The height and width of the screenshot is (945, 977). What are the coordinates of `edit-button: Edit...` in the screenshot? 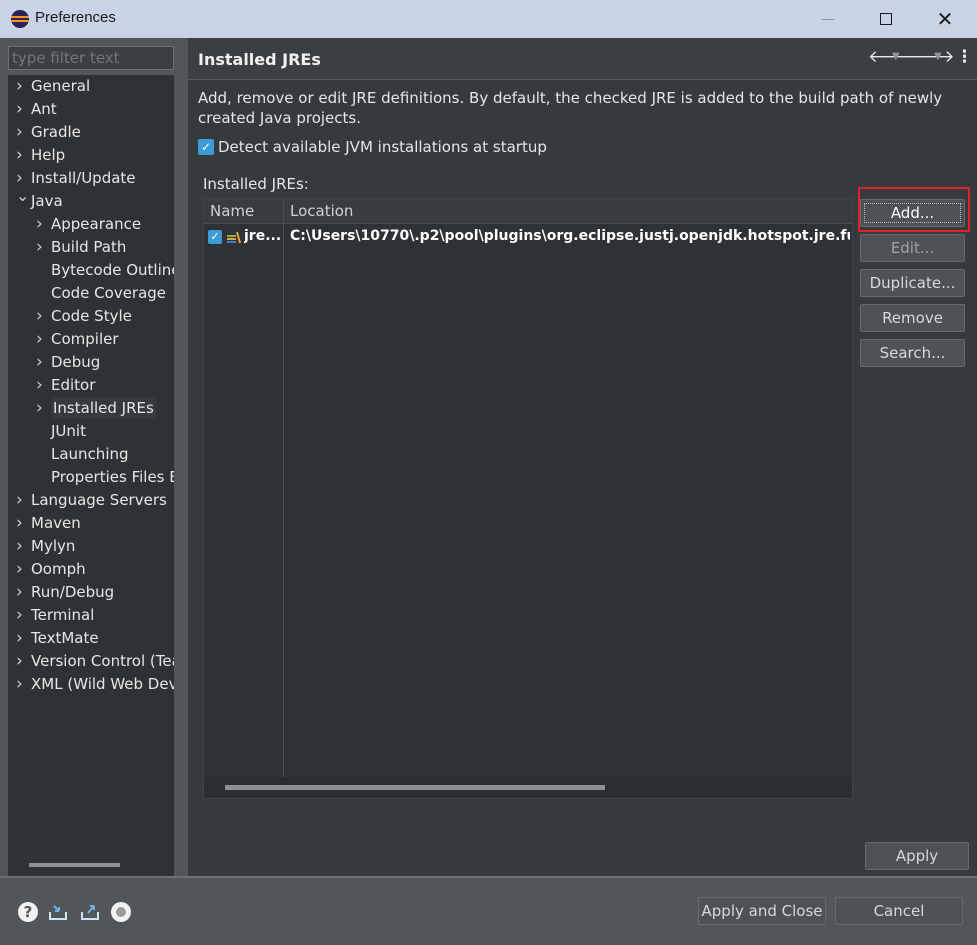 It's located at (912, 248).